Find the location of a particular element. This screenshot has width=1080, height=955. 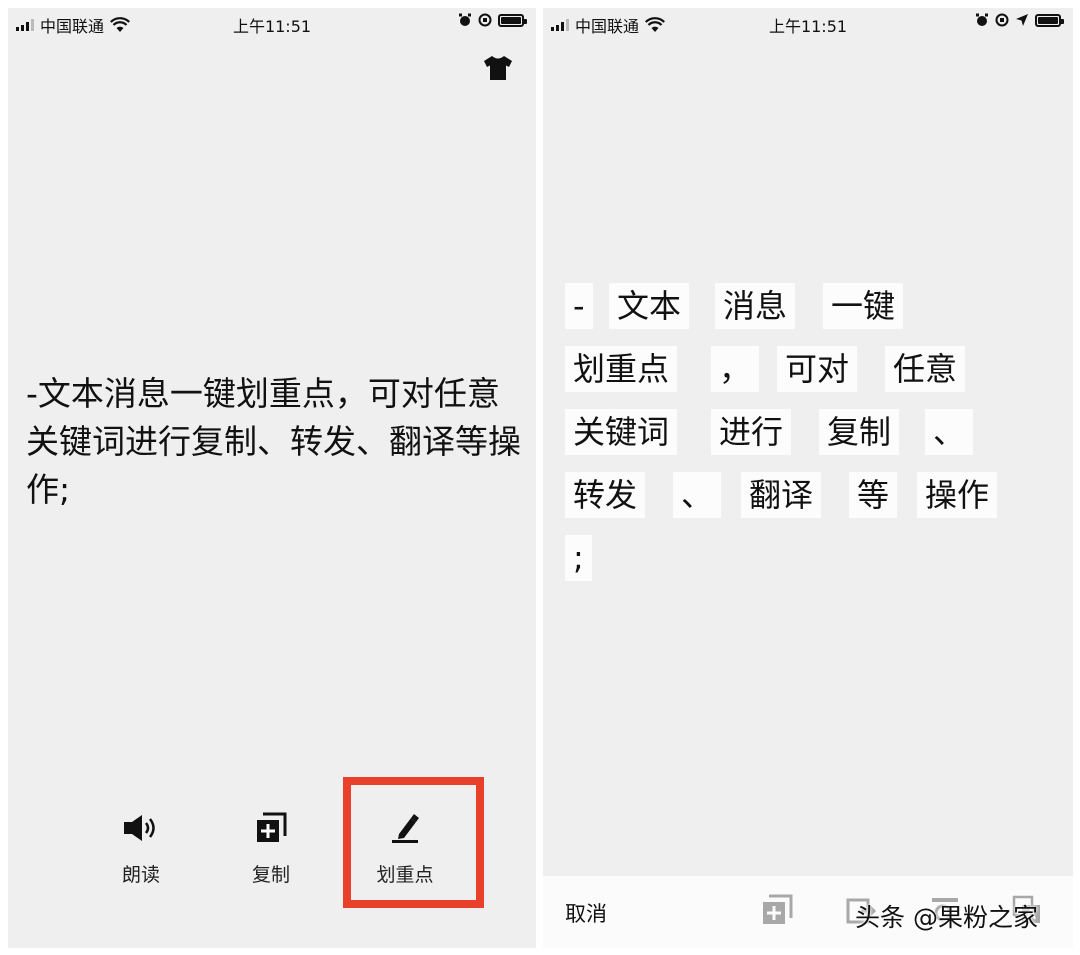

token-row: ; is located at coordinates (805, 566).